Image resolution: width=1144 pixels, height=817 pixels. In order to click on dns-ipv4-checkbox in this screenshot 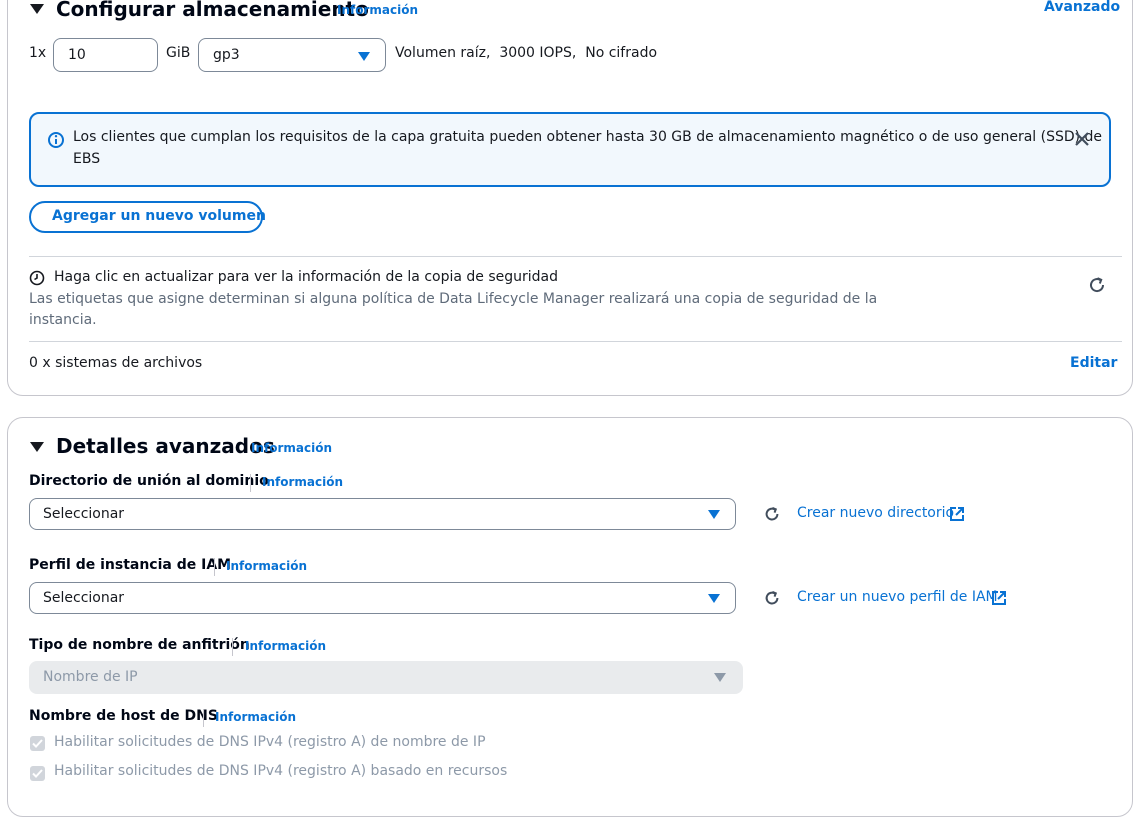, I will do `click(37, 743)`.